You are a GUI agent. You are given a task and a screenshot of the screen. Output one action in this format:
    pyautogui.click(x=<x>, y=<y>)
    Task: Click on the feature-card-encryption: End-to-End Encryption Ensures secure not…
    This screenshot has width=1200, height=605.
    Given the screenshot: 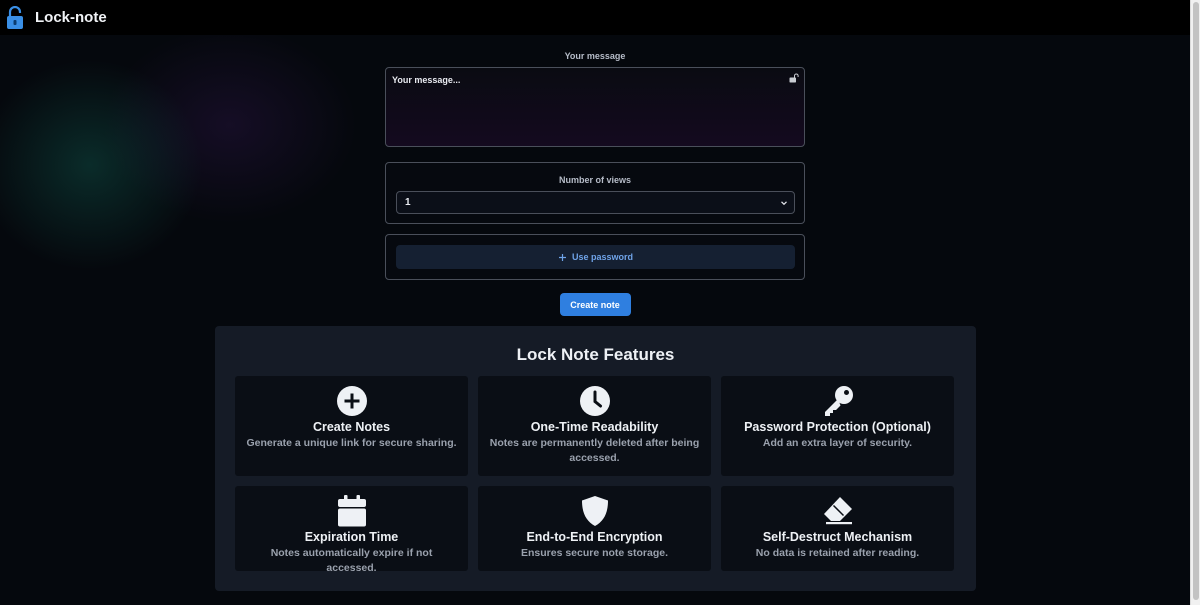 What is the action you would take?
    pyautogui.click(x=594, y=528)
    